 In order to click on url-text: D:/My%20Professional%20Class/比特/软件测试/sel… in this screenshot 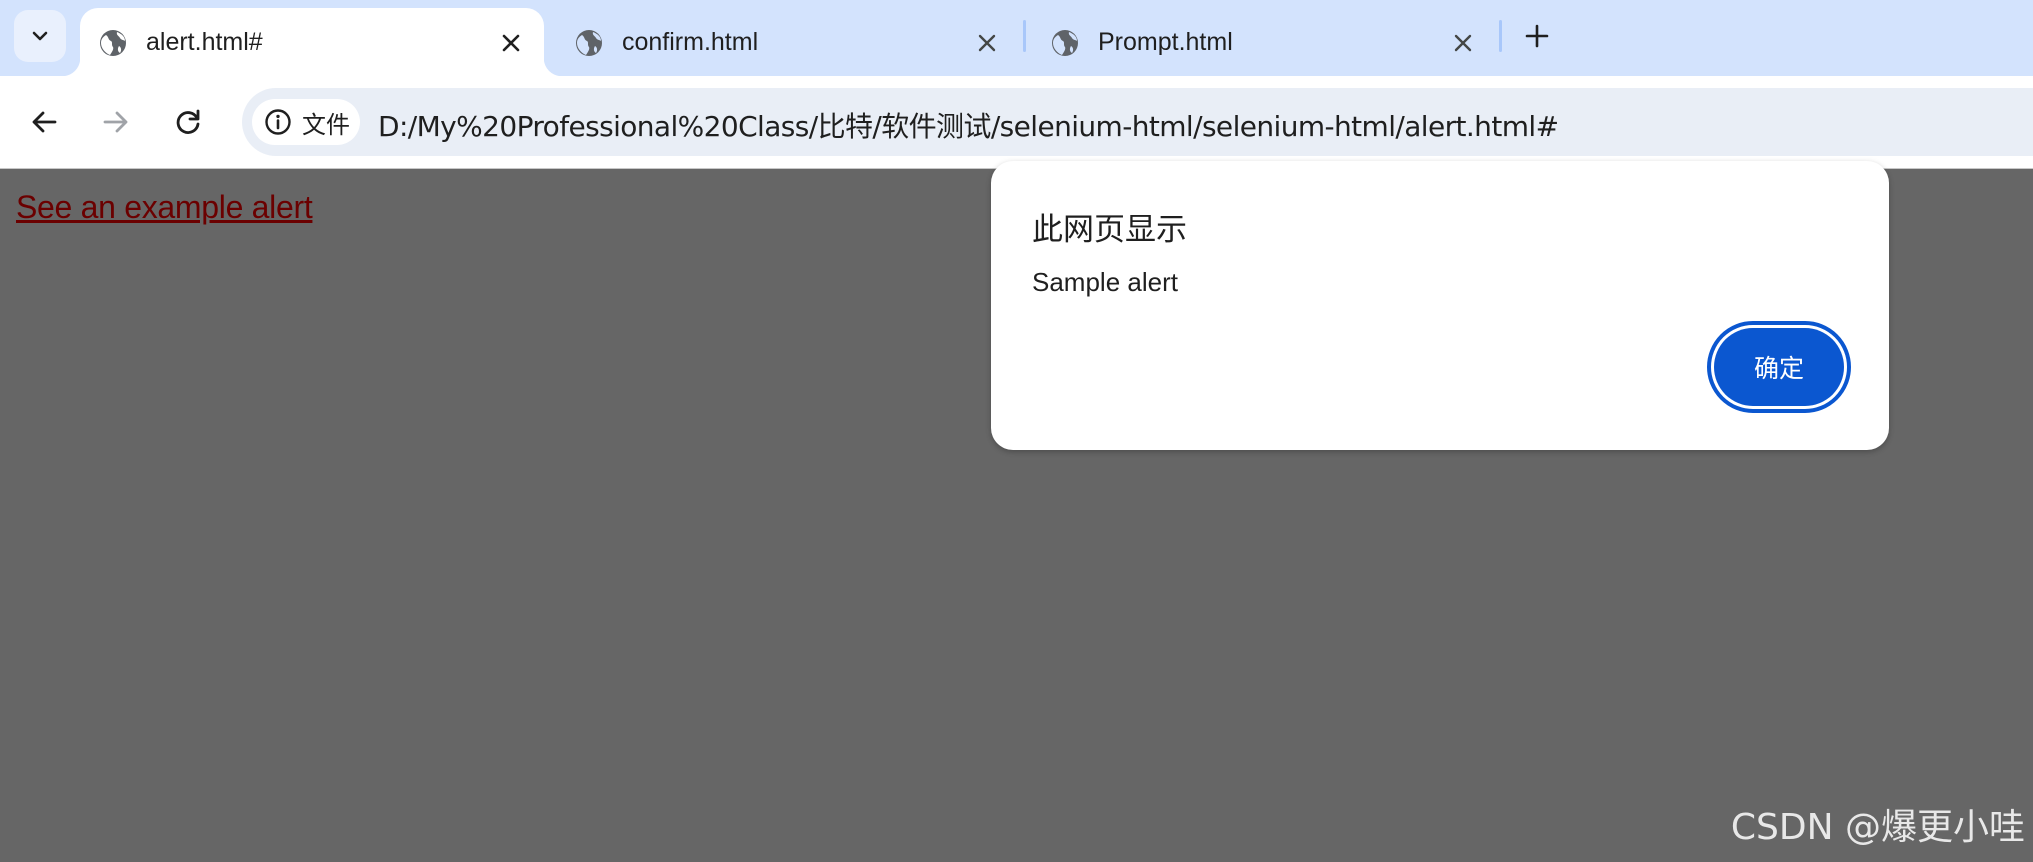, I will do `click(968, 125)`.